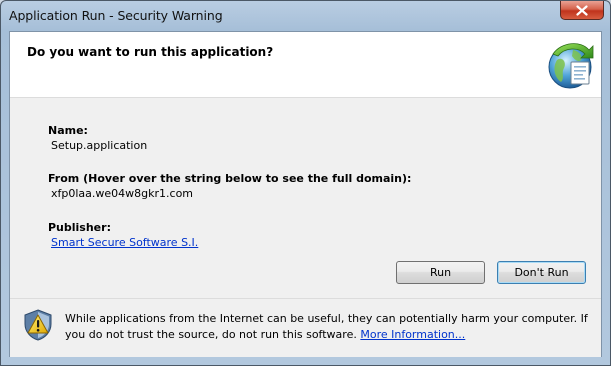  I want to click on publisher-link: Smart Secure Software S.I., so click(124, 242).